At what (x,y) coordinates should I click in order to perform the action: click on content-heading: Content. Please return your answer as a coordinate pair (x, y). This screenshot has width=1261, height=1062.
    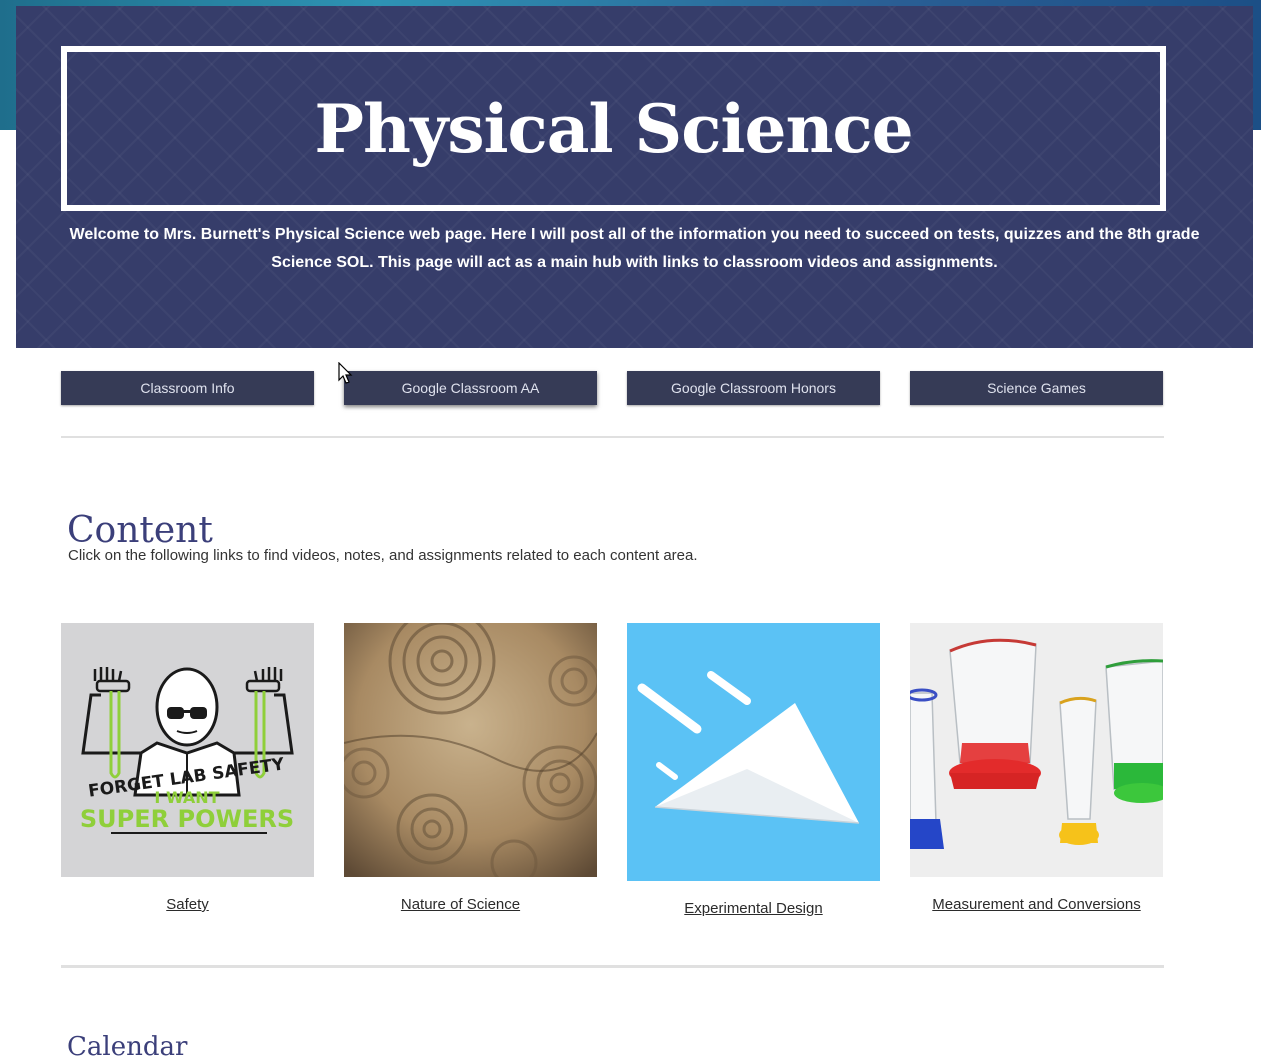
    Looking at the image, I should click on (140, 530).